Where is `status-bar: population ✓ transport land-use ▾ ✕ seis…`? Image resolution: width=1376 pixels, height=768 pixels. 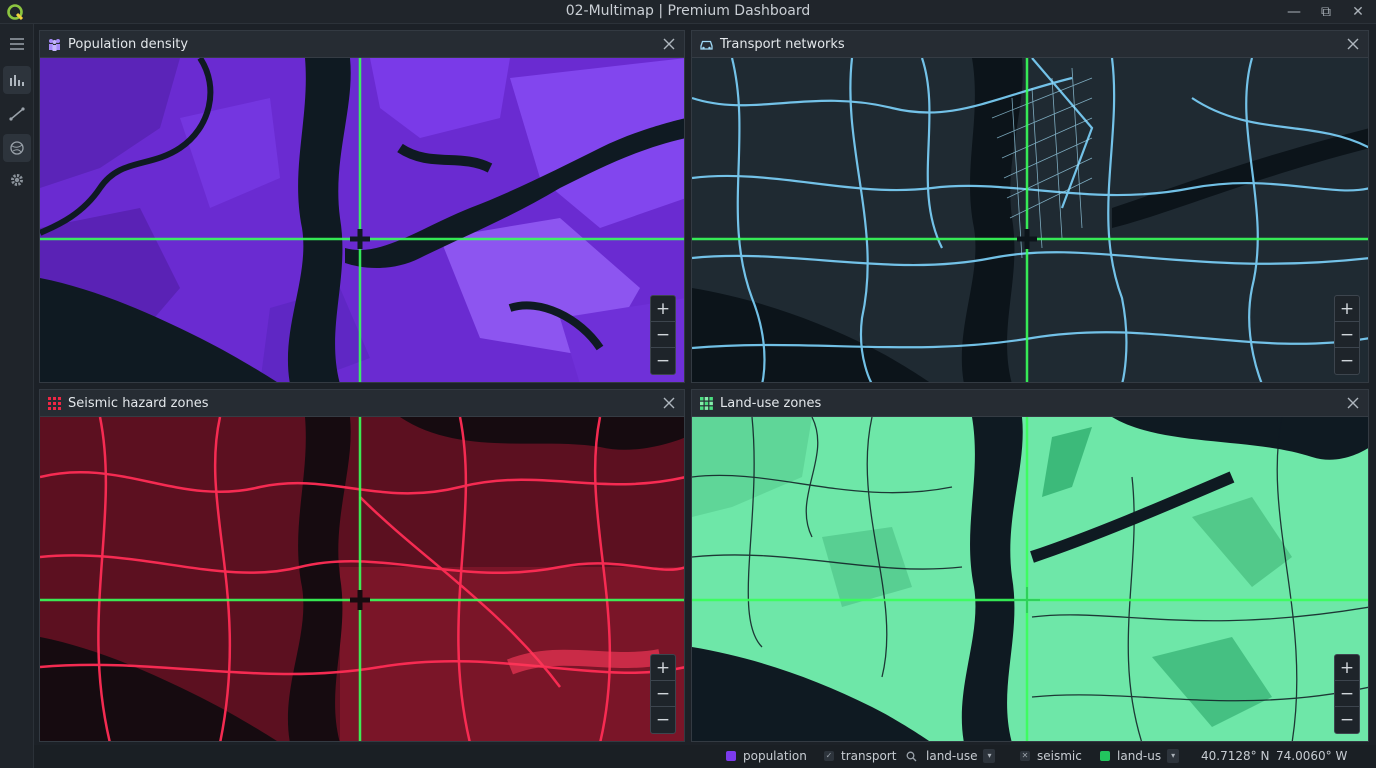
status-bar: population ✓ transport land-use ▾ ✕ seis… is located at coordinates (705, 756).